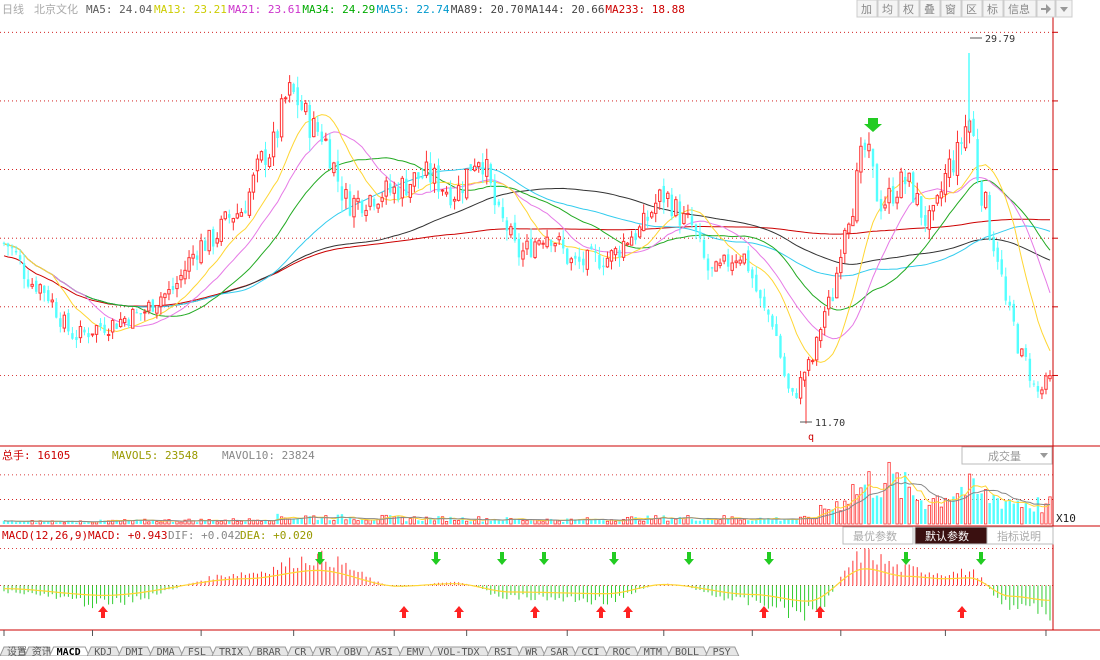  I want to click on bottom-tab-14: VOL-TDX, so click(459, 652).